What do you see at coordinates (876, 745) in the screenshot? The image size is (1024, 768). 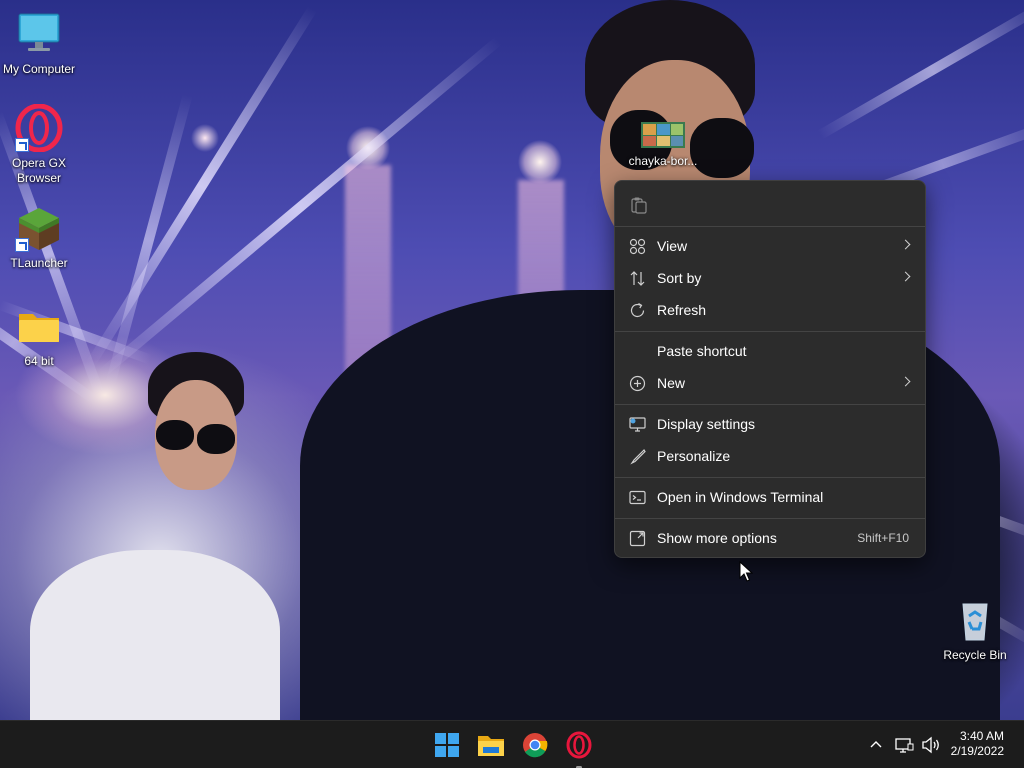 I see `chevron-up-icon` at bounding box center [876, 745].